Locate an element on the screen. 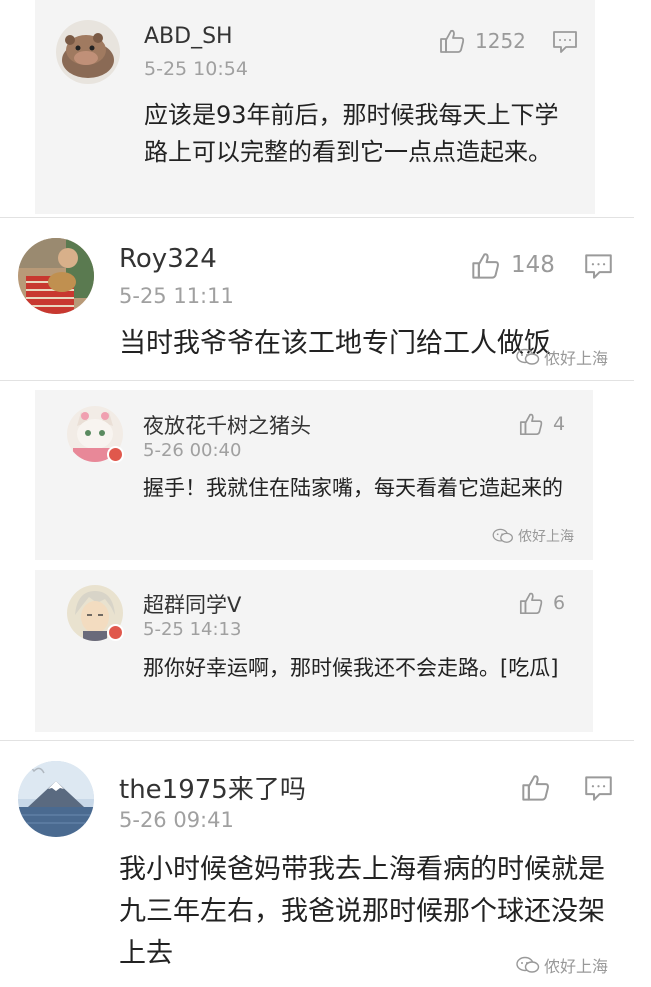  reply-username: 夜放花千树之猪头 is located at coordinates (227, 425).